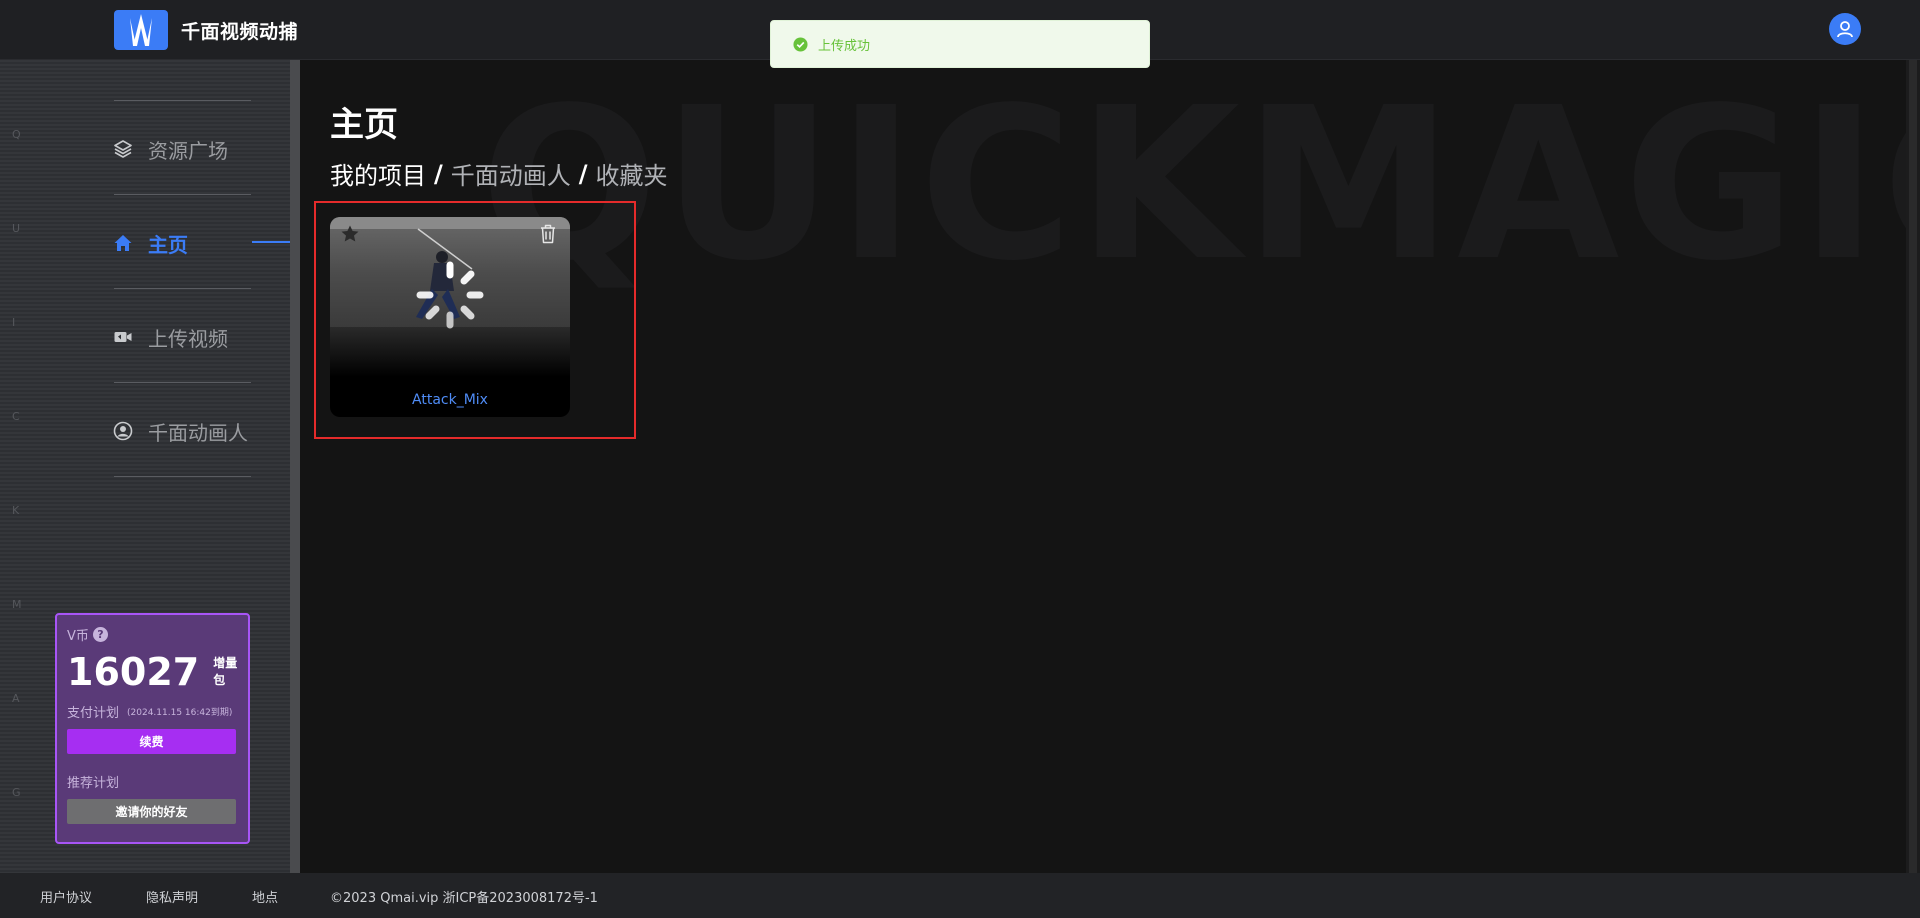 Image resolution: width=1920 pixels, height=918 pixels. What do you see at coordinates (16, 510) in the screenshot?
I see `side-letter: K` at bounding box center [16, 510].